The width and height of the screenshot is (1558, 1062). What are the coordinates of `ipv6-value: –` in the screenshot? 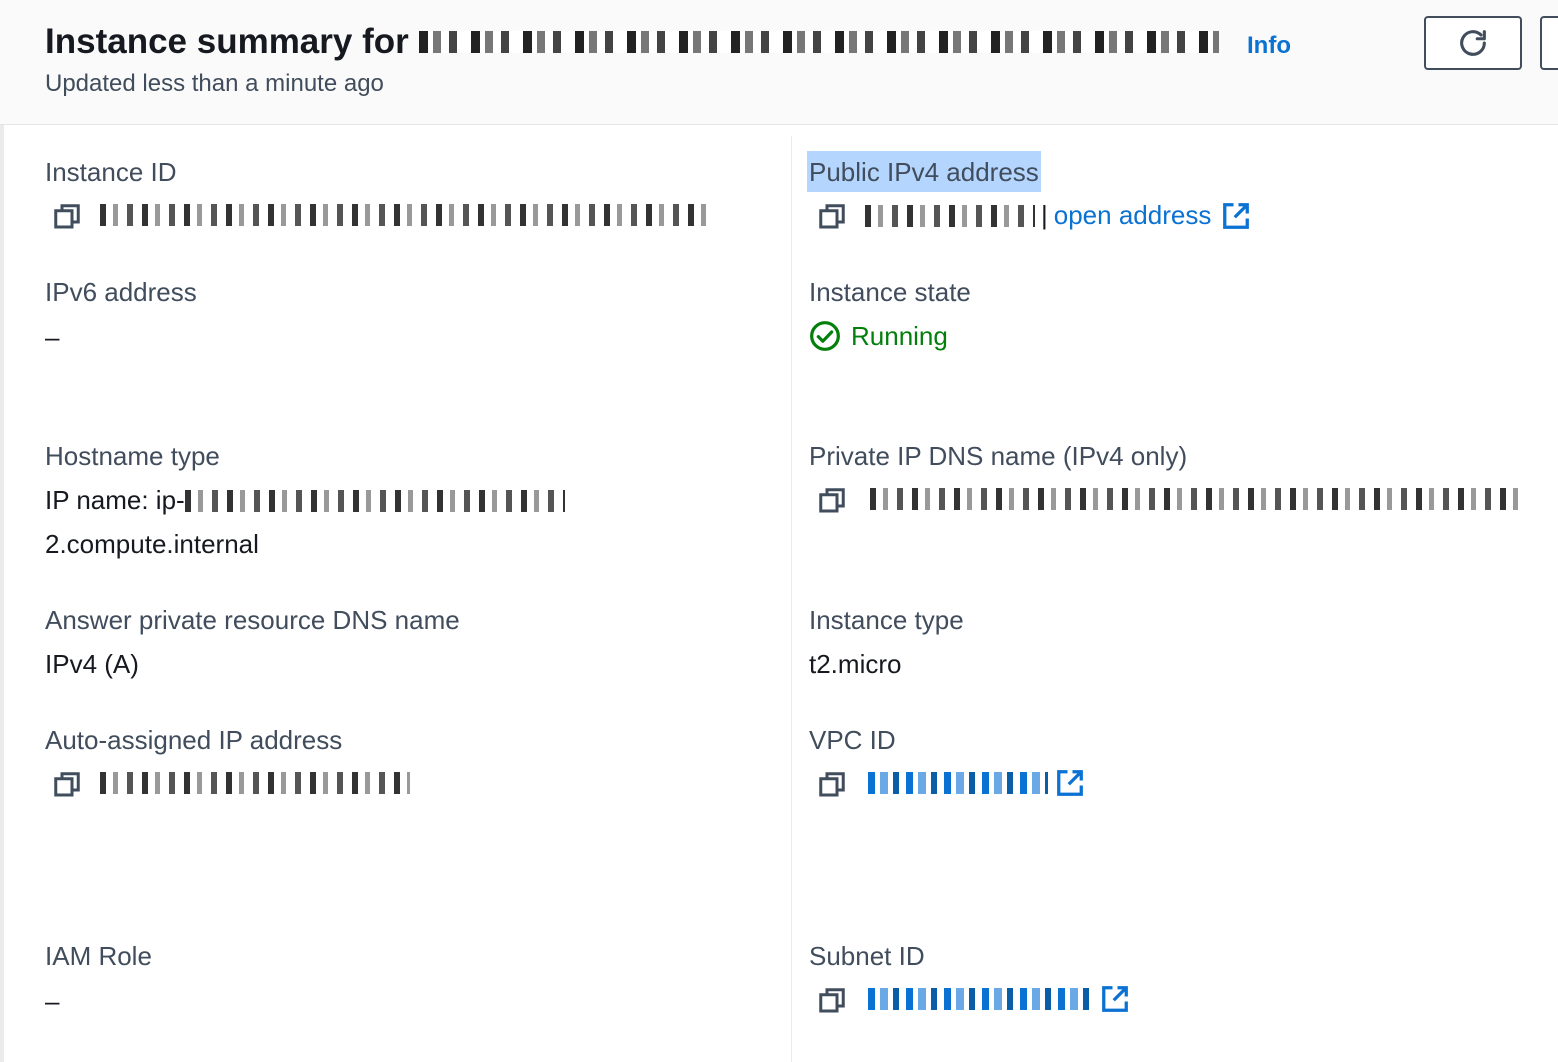 It's located at (52, 337).